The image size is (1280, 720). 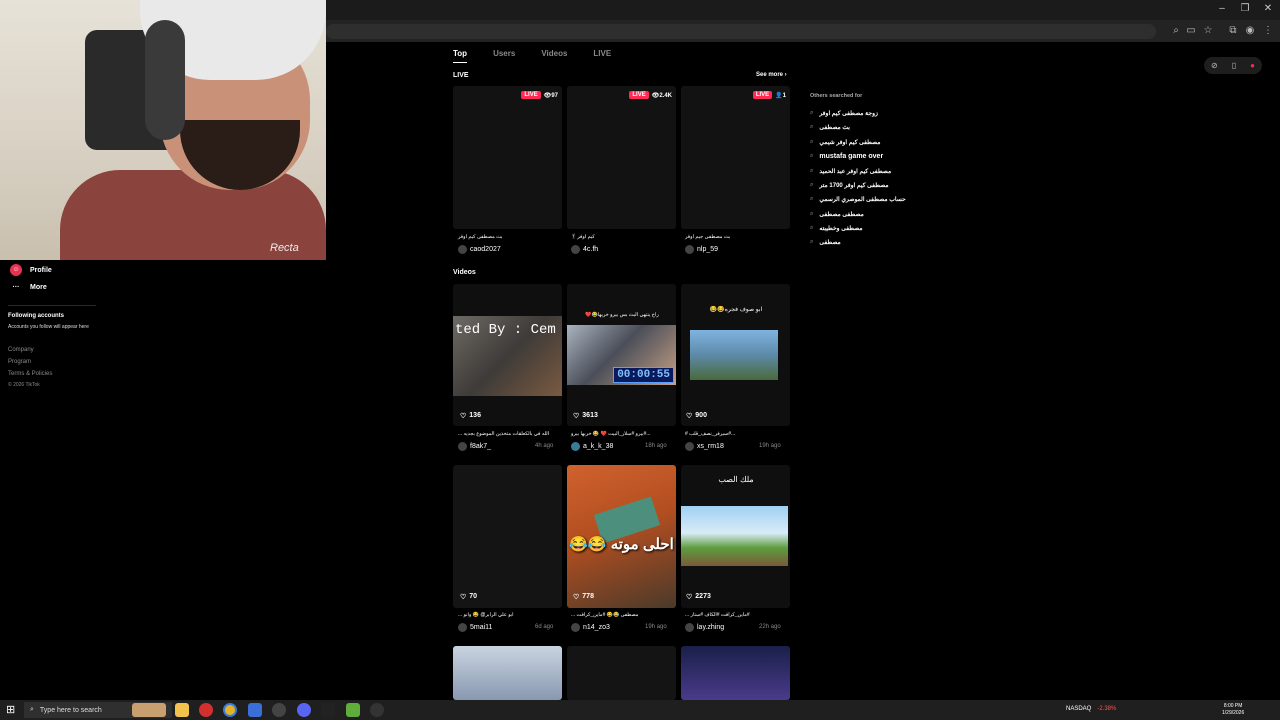 I want to click on live-badge: LIVE 👤1, so click(x=769, y=95).